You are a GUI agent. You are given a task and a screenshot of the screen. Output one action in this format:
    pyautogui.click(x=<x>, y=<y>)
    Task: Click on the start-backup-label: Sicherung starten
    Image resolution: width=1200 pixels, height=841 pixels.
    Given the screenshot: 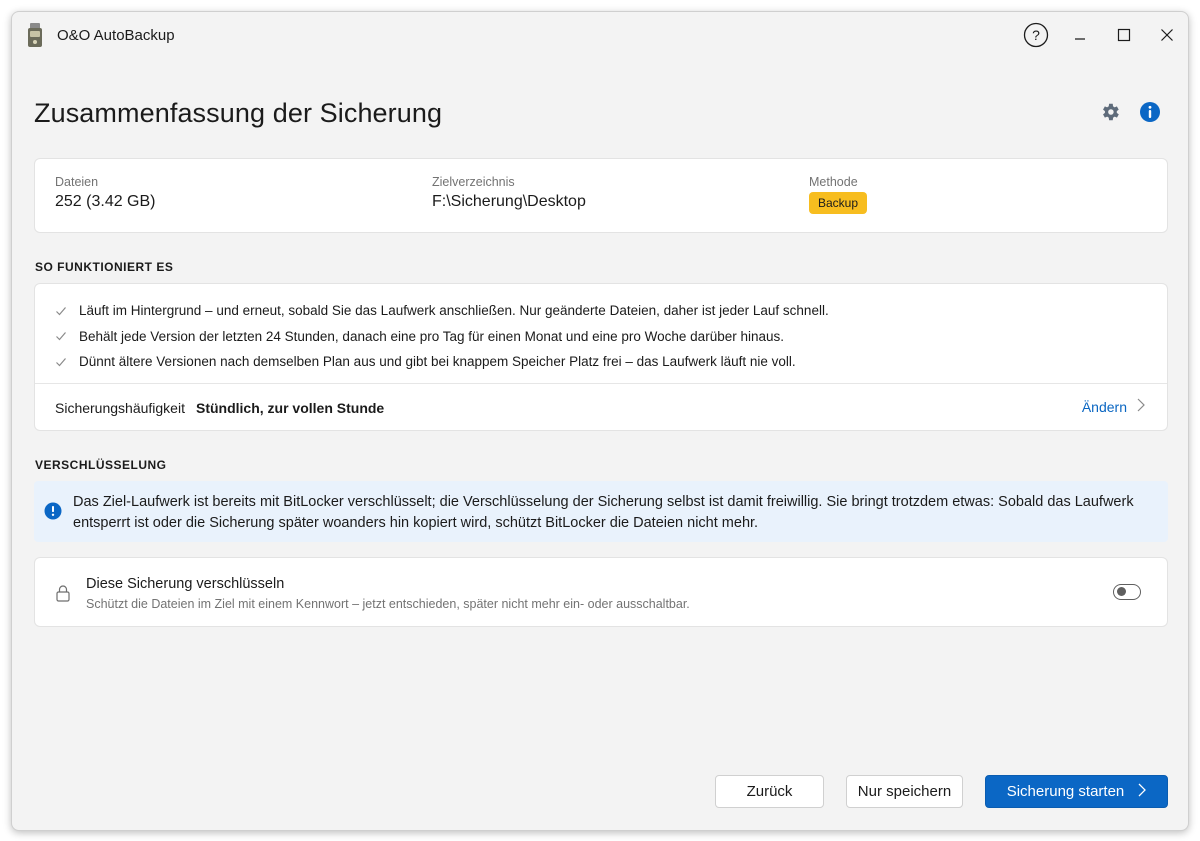 What is the action you would take?
    pyautogui.click(x=1065, y=791)
    